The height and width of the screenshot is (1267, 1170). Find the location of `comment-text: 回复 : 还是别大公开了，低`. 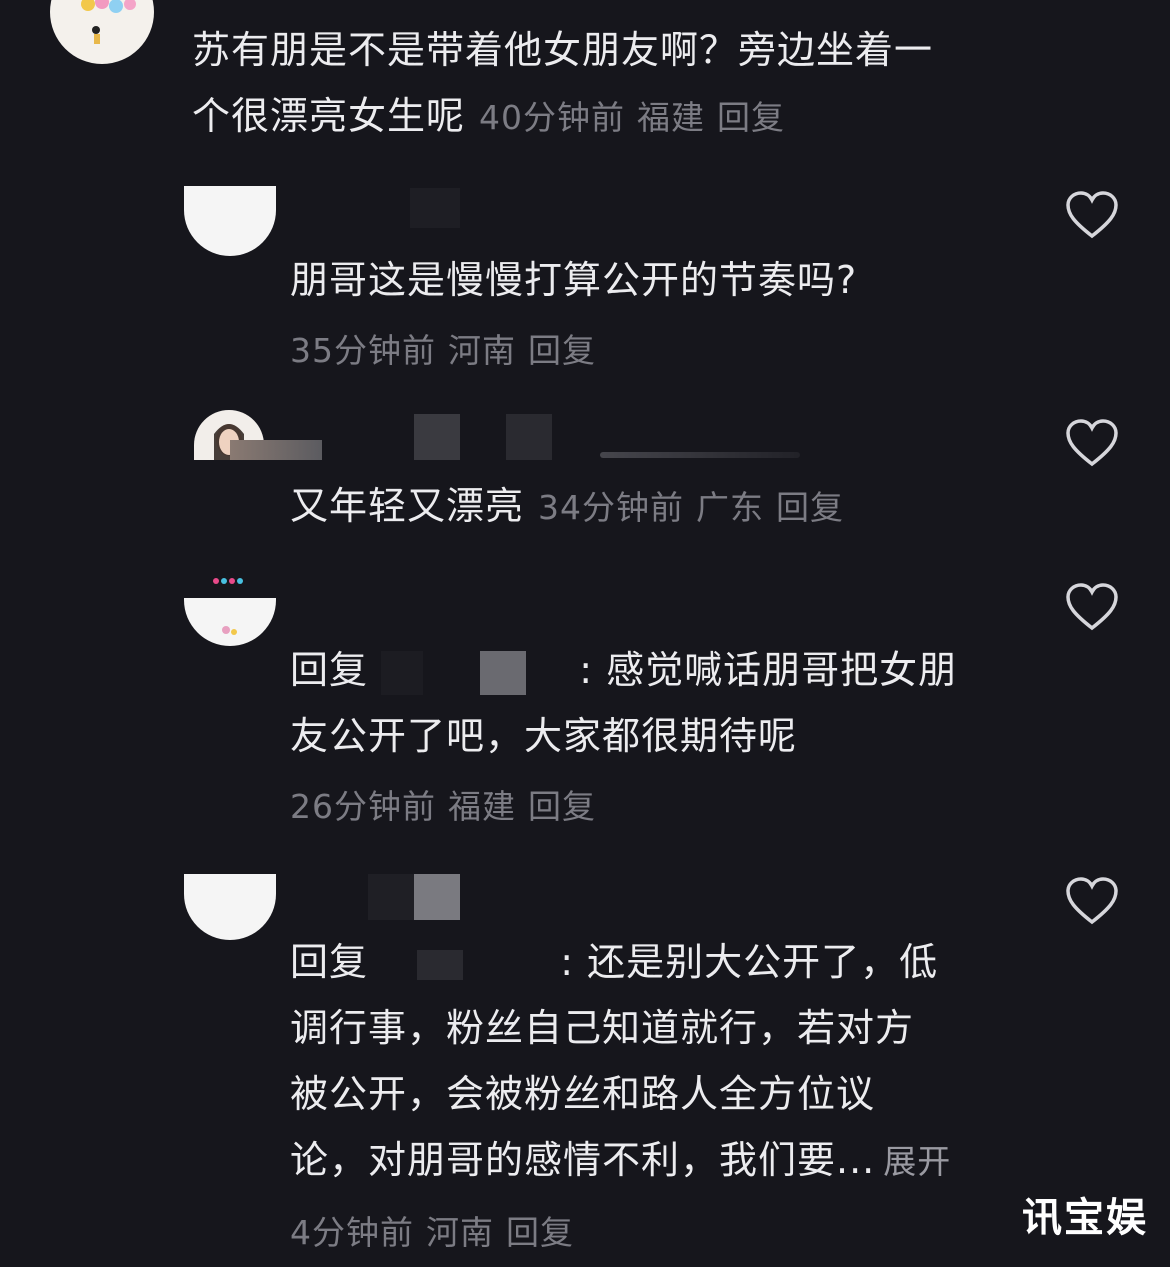

comment-text: 回复 : 还是别大公开了，低 is located at coordinates (614, 962).